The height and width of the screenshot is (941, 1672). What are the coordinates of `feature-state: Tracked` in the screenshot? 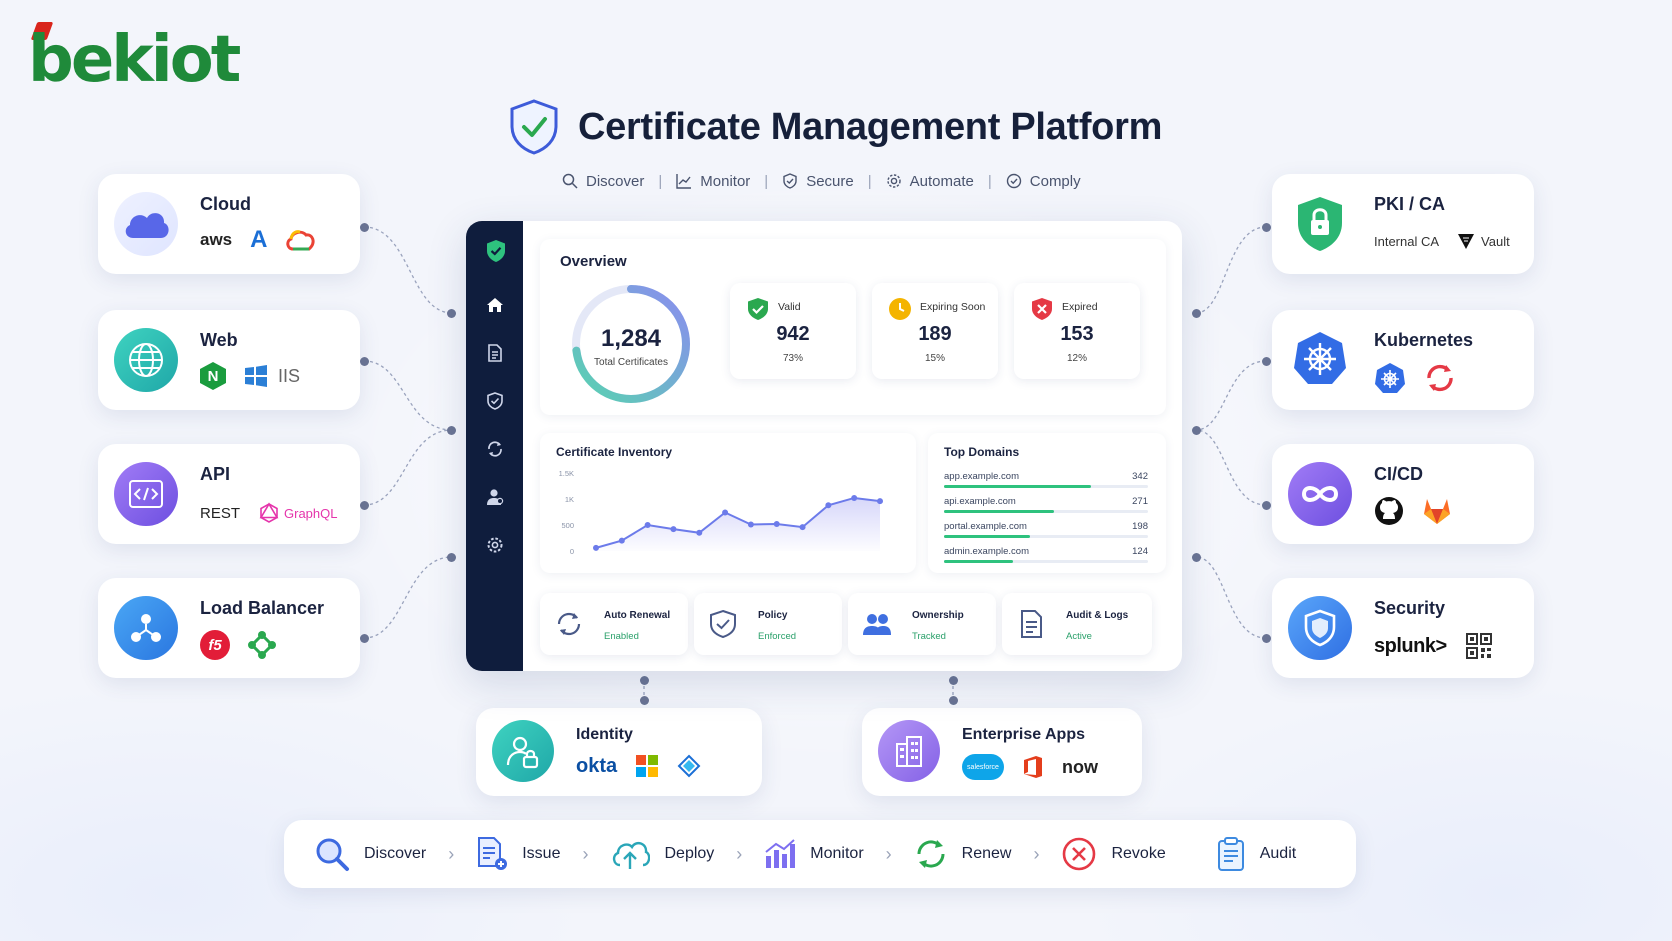 It's located at (929, 636).